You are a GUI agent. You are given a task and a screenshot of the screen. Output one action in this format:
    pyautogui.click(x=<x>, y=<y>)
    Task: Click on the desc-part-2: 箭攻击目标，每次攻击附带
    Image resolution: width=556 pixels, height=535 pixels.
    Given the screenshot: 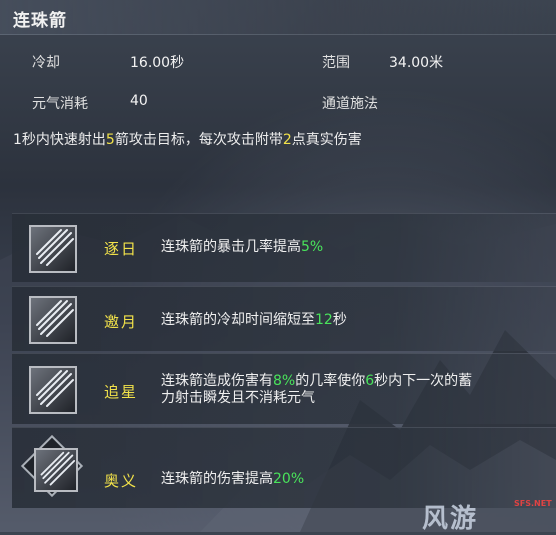 What is the action you would take?
    pyautogui.click(x=198, y=140)
    